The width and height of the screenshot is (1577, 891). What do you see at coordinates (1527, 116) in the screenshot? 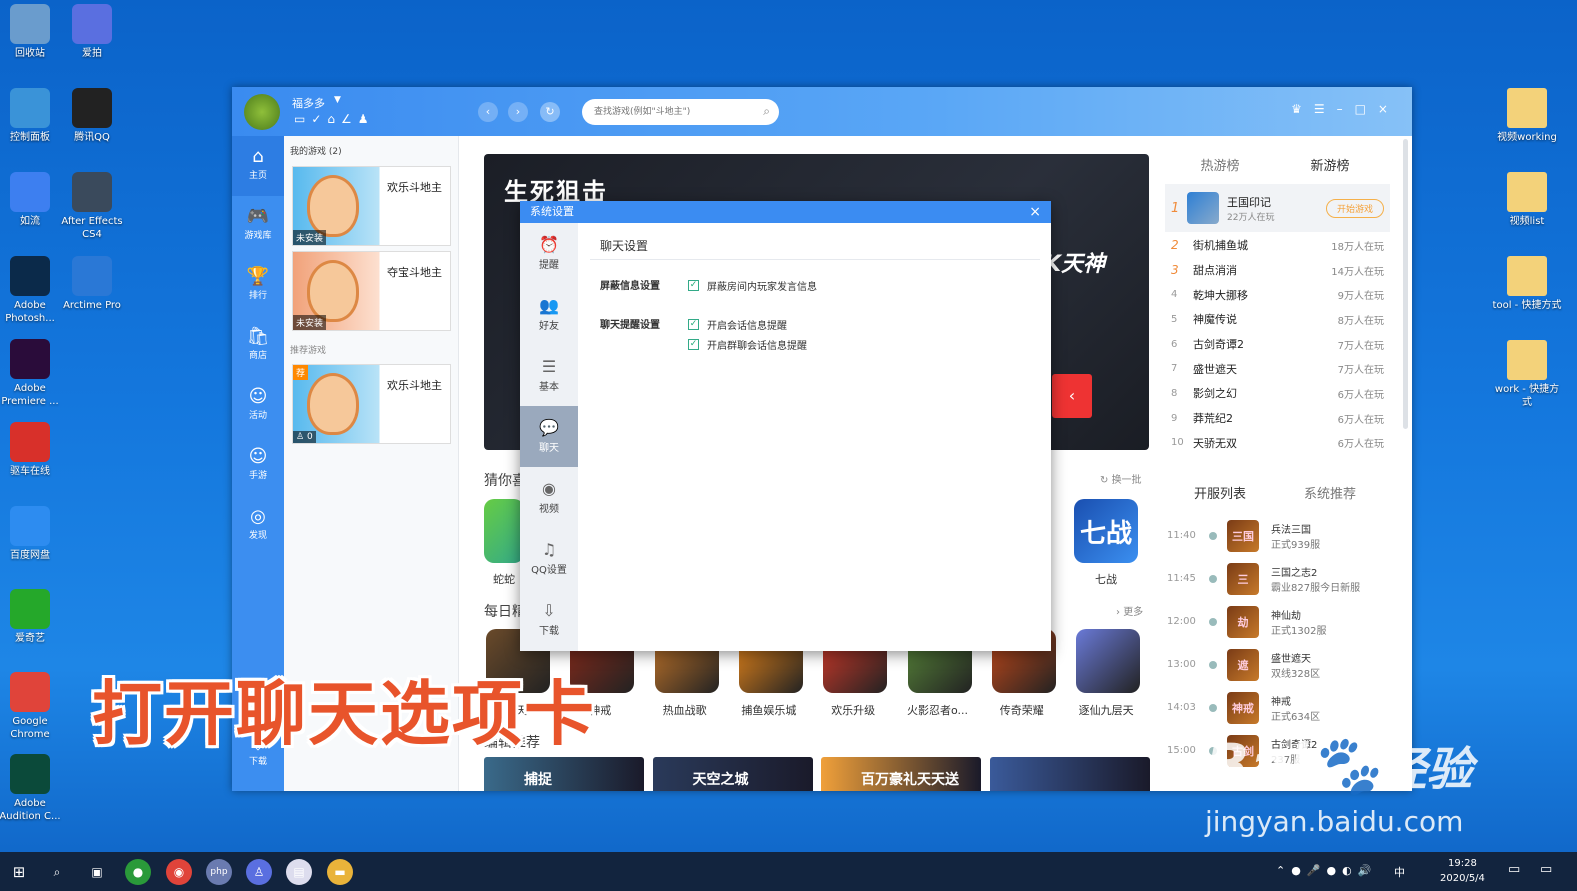
I see `desktop-shortcut: 视频working` at bounding box center [1527, 116].